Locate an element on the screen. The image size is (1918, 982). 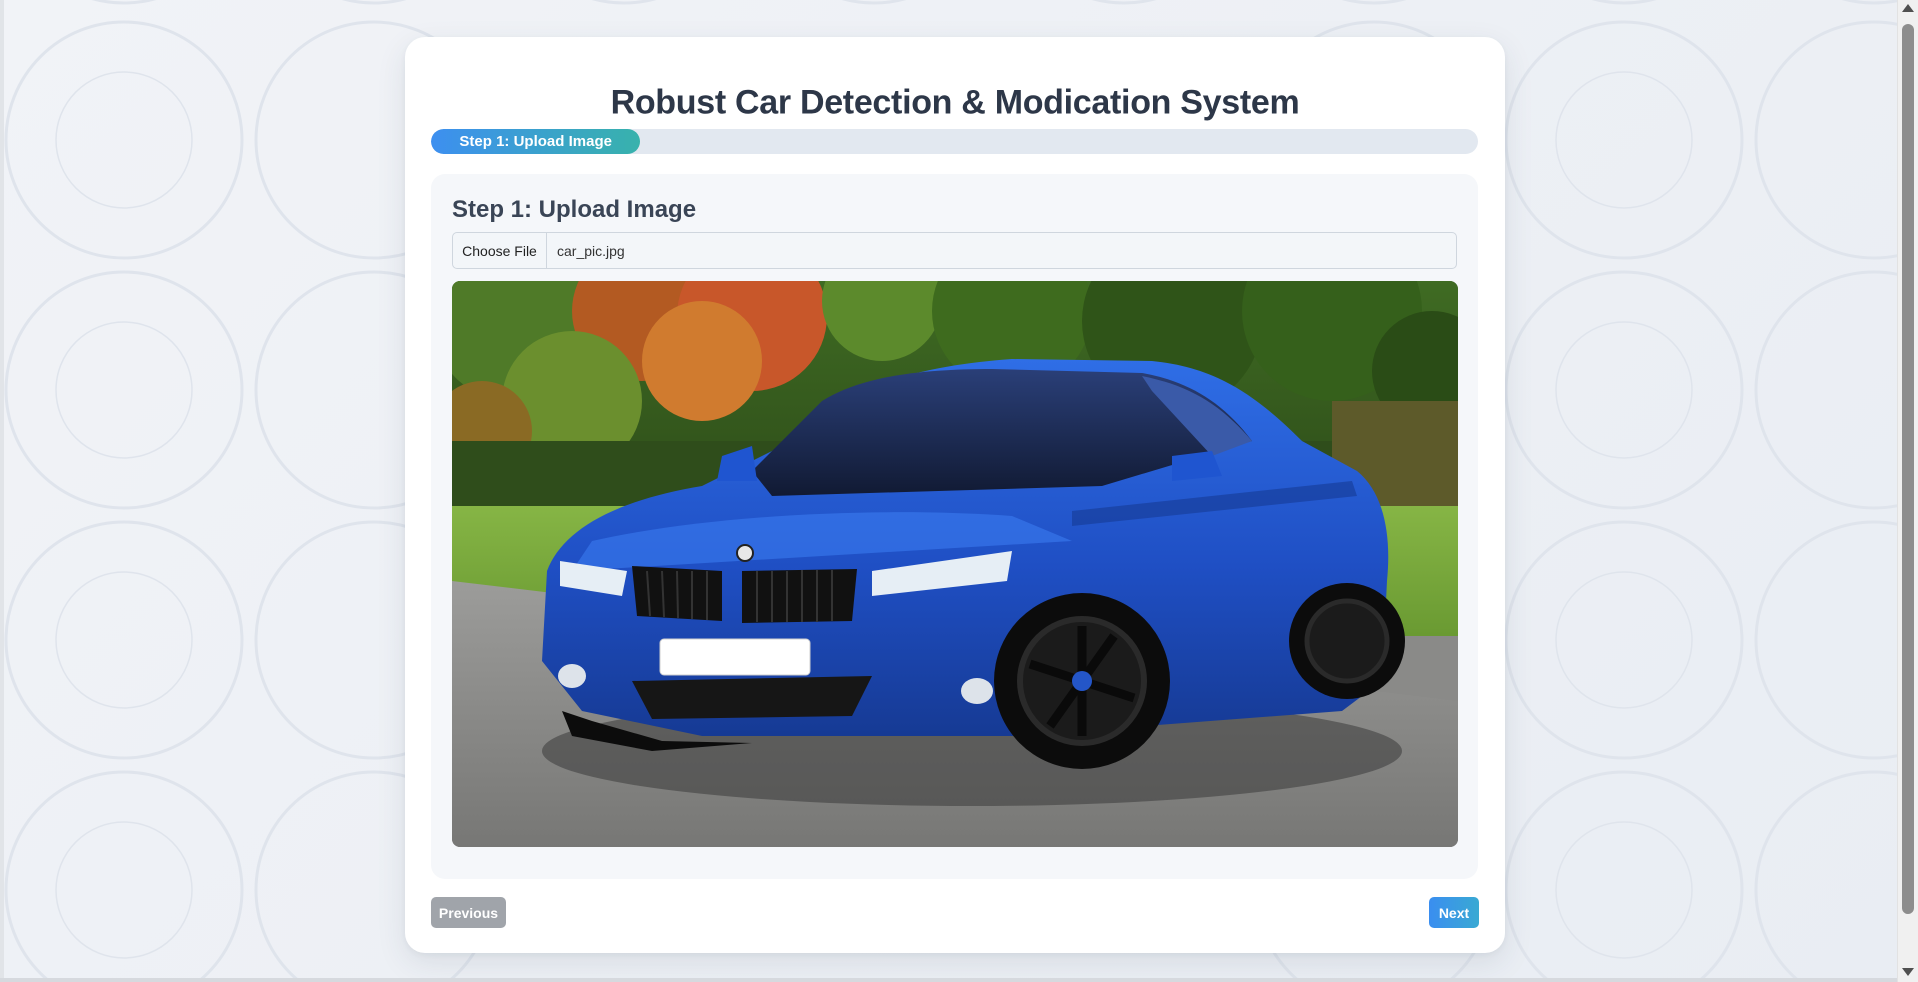
window-bottom-edge is located at coordinates (959, 980).